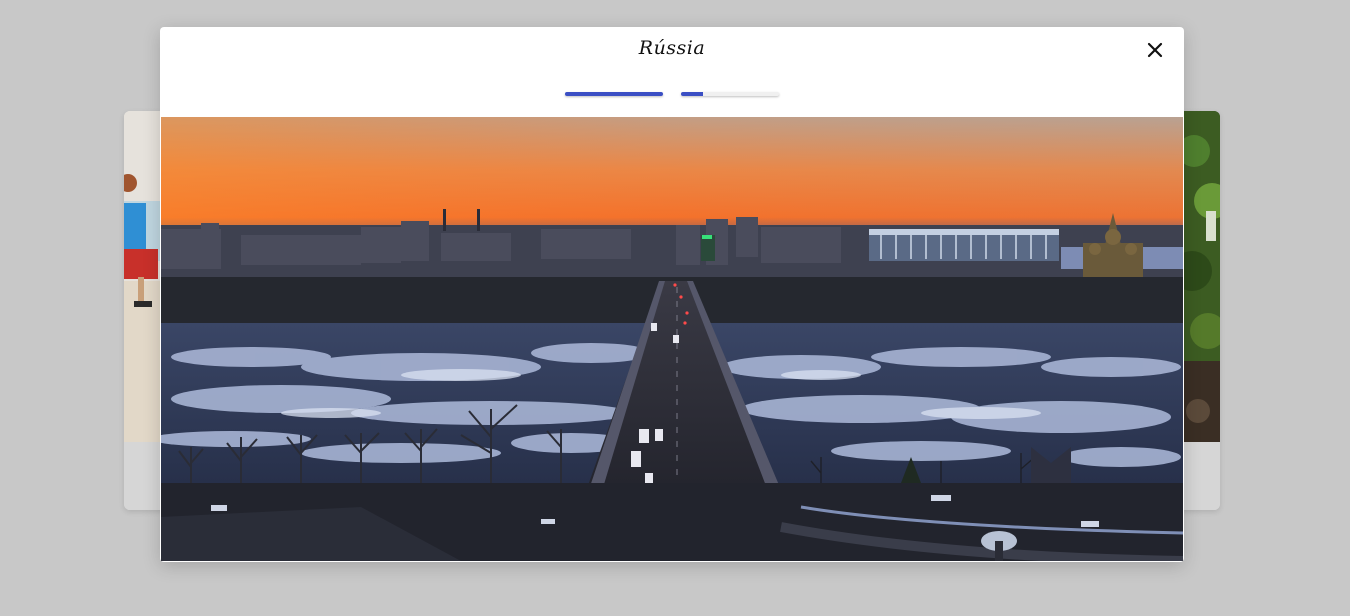 This screenshot has height=616, width=1350. Describe the element at coordinates (672, 48) in the screenshot. I see `modal-title: Rússia` at that location.